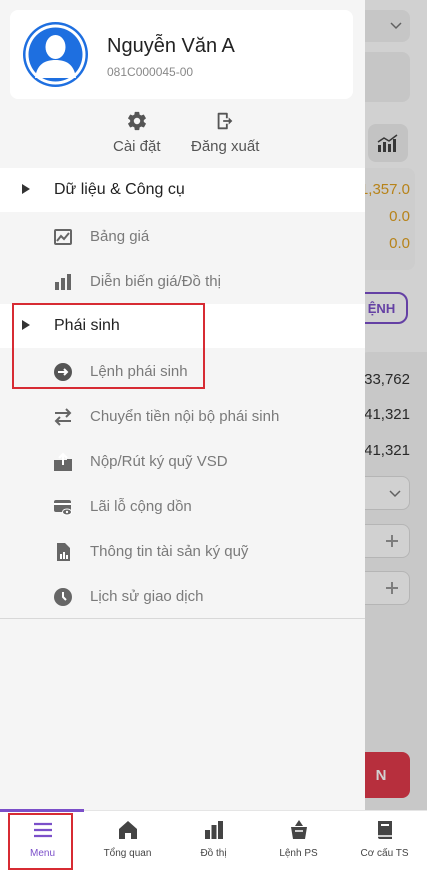 This screenshot has height=879, width=427. I want to click on tab-ps-order: Lệnh PS, so click(298, 845).